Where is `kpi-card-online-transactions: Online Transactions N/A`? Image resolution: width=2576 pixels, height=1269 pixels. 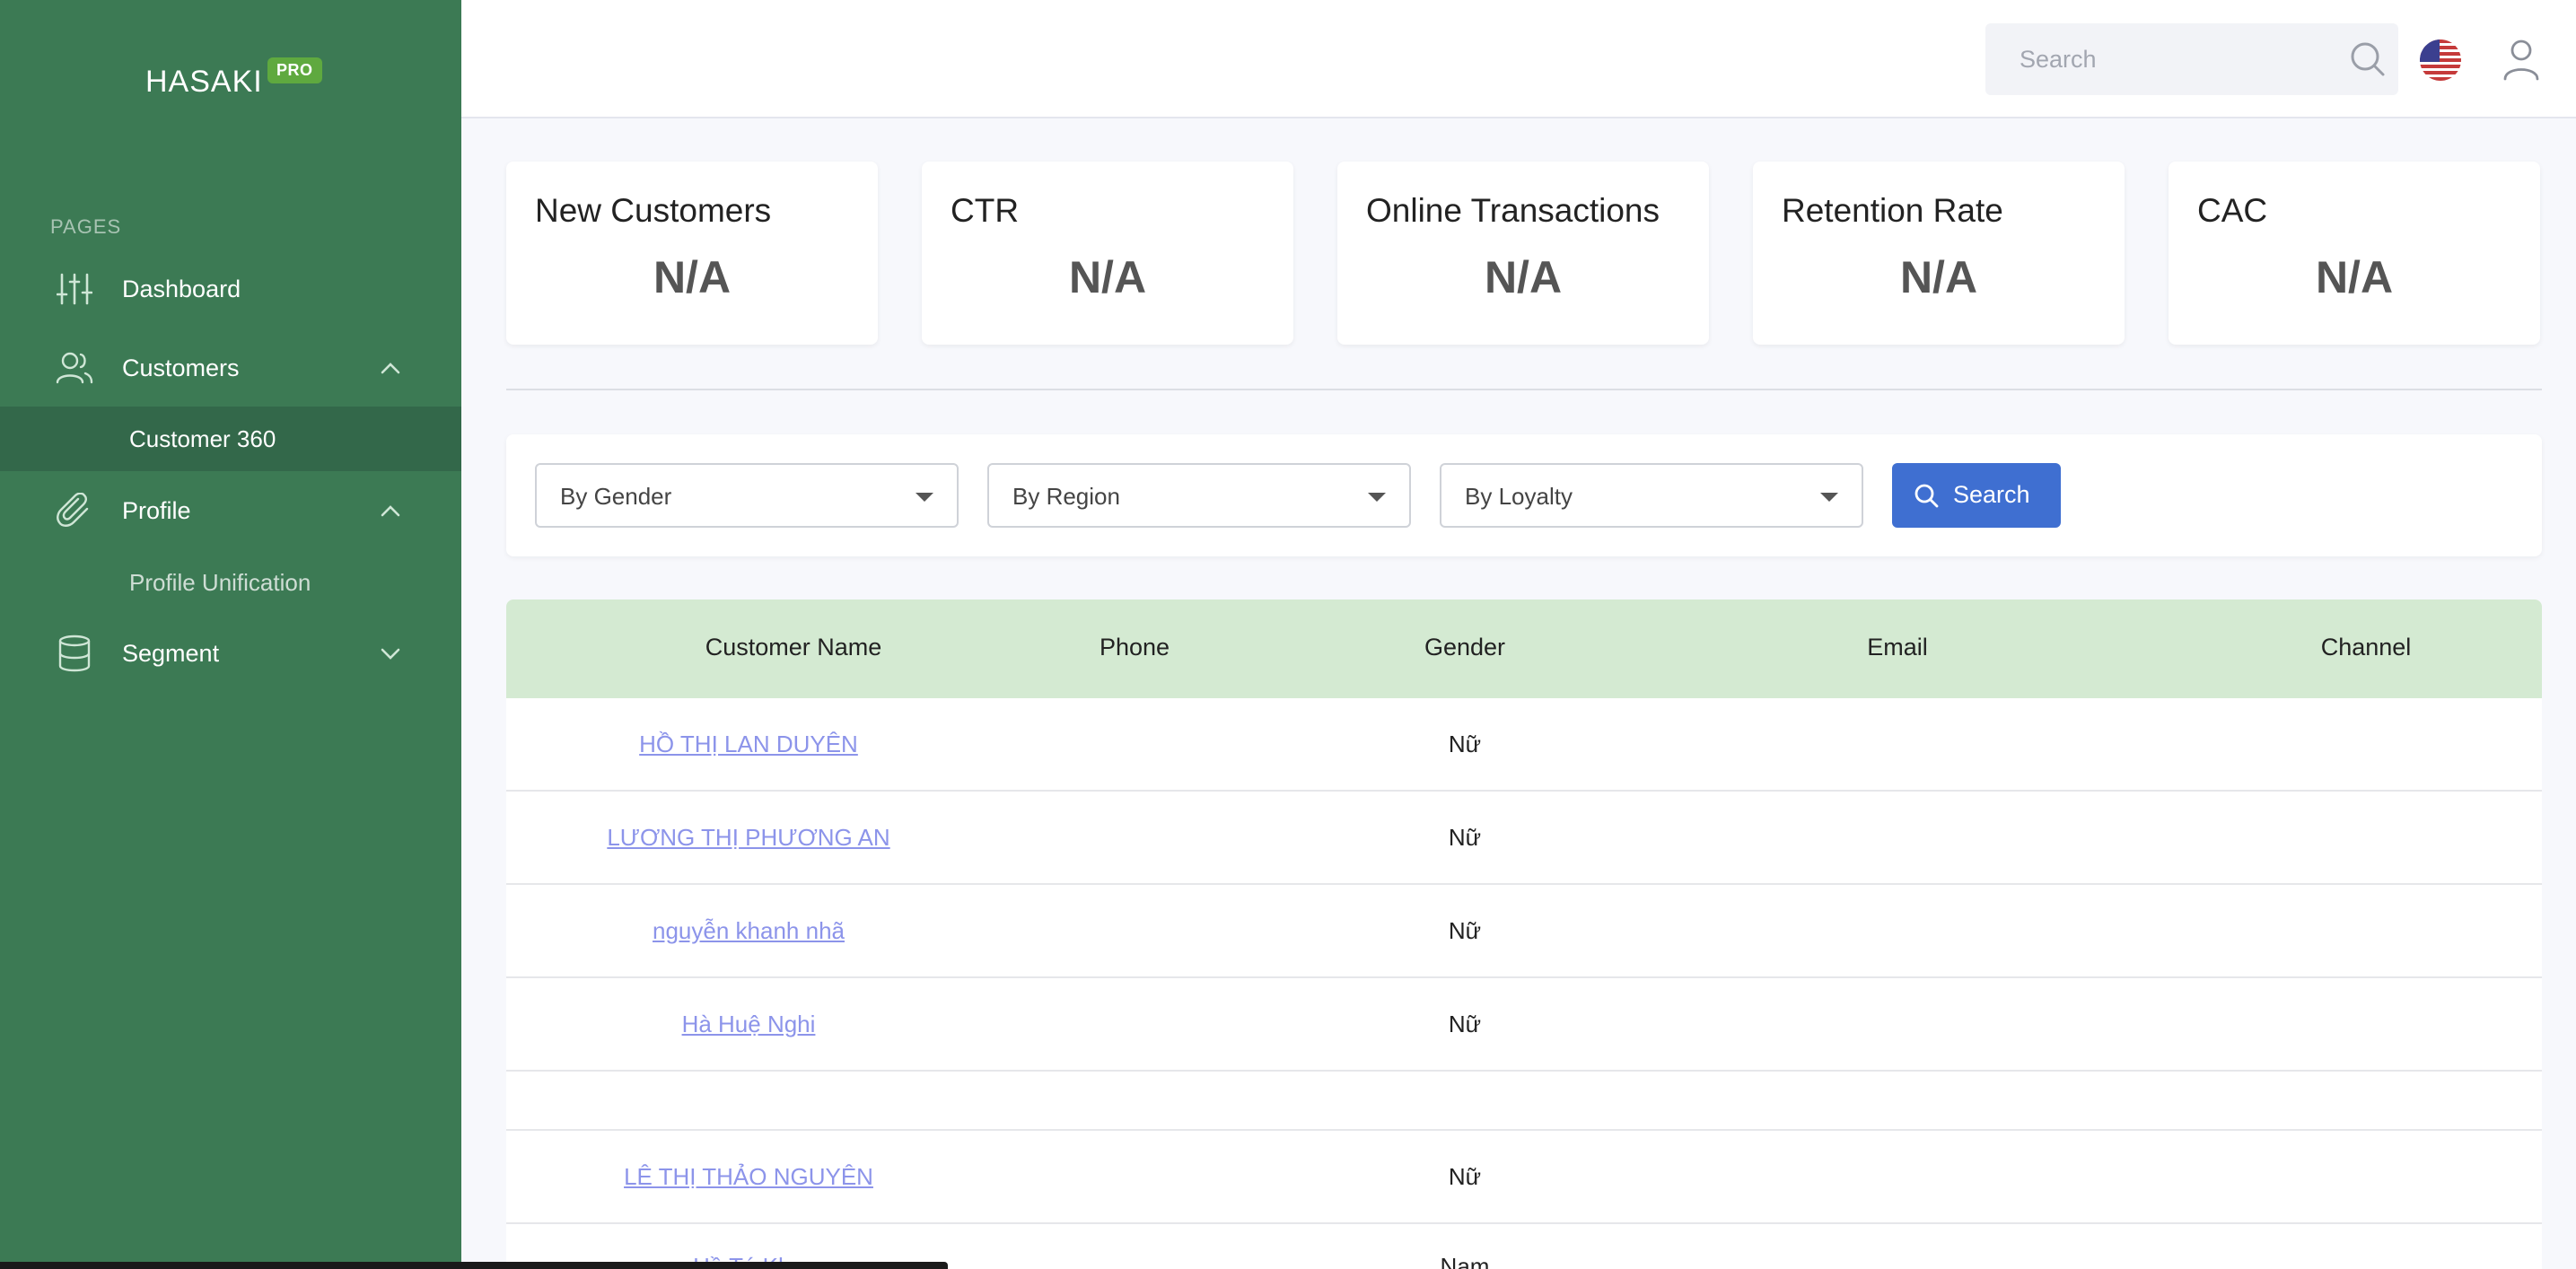 kpi-card-online-transactions: Online Transactions N/A is located at coordinates (1523, 253).